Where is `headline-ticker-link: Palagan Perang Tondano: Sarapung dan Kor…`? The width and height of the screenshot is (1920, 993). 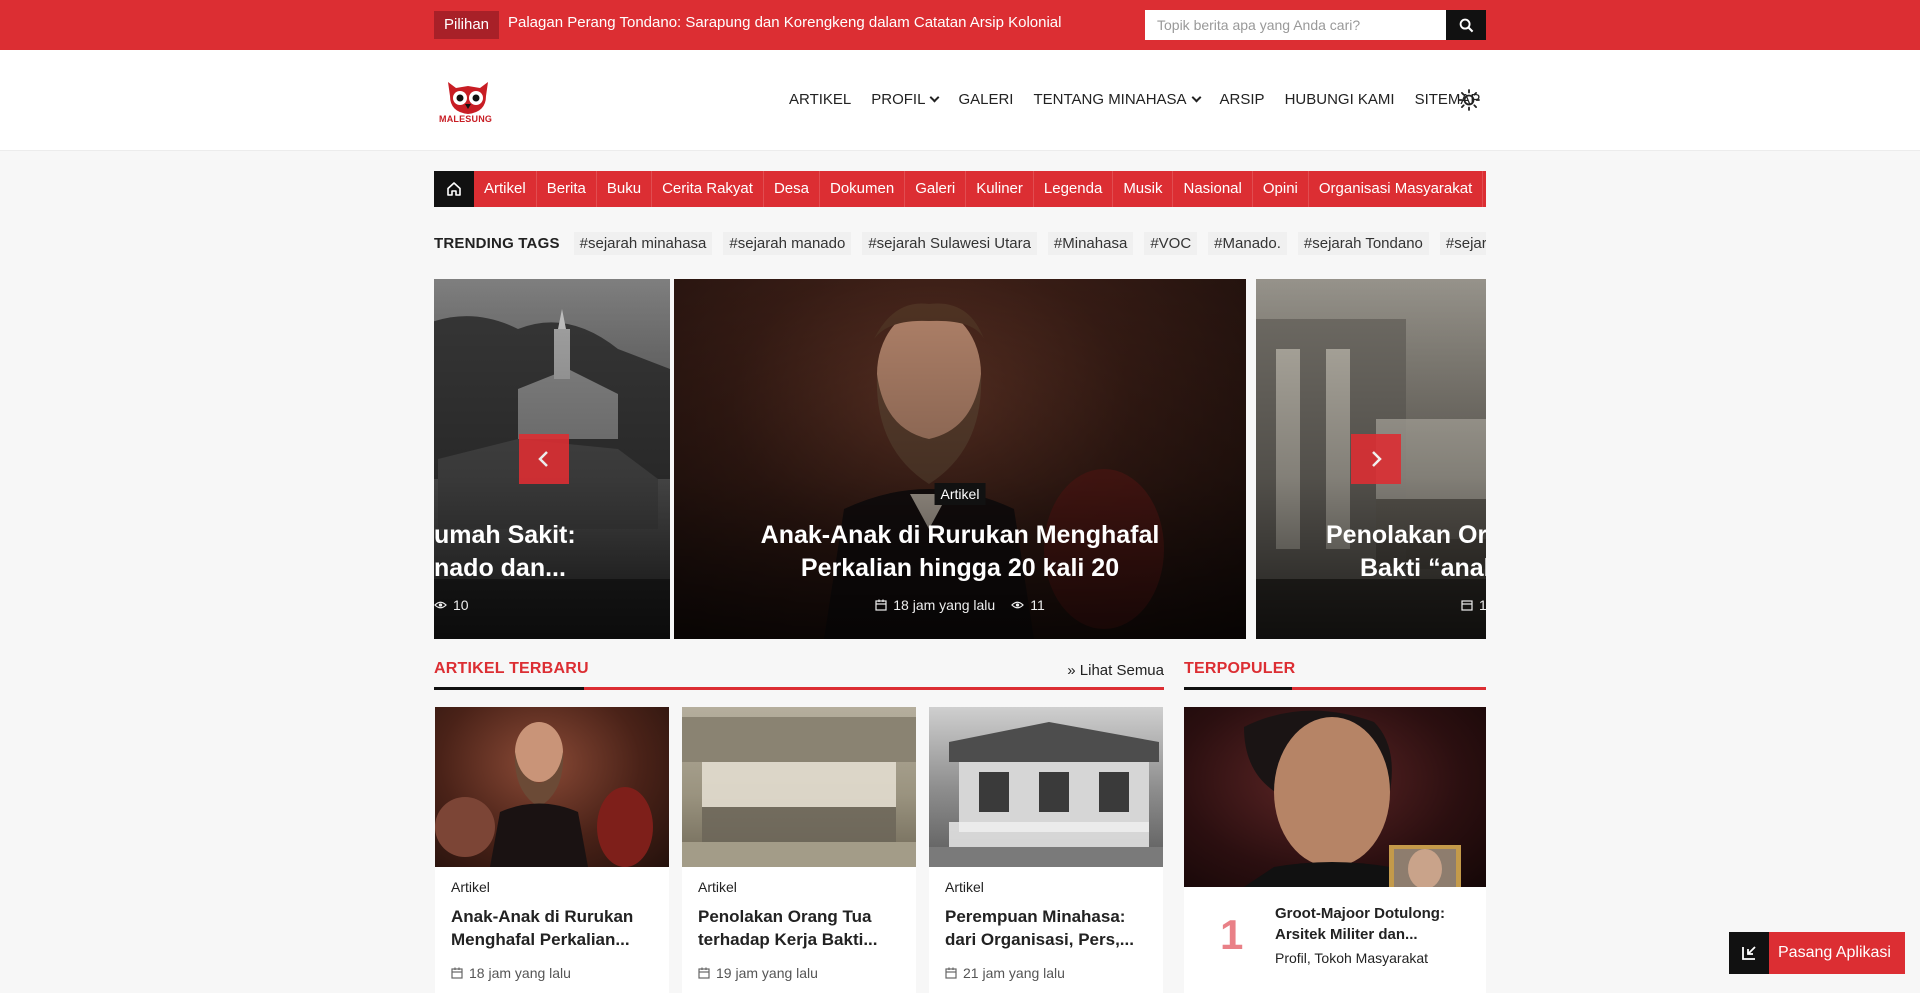 headline-ticker-link: Palagan Perang Tondano: Sarapung dan Kor… is located at coordinates (784, 22).